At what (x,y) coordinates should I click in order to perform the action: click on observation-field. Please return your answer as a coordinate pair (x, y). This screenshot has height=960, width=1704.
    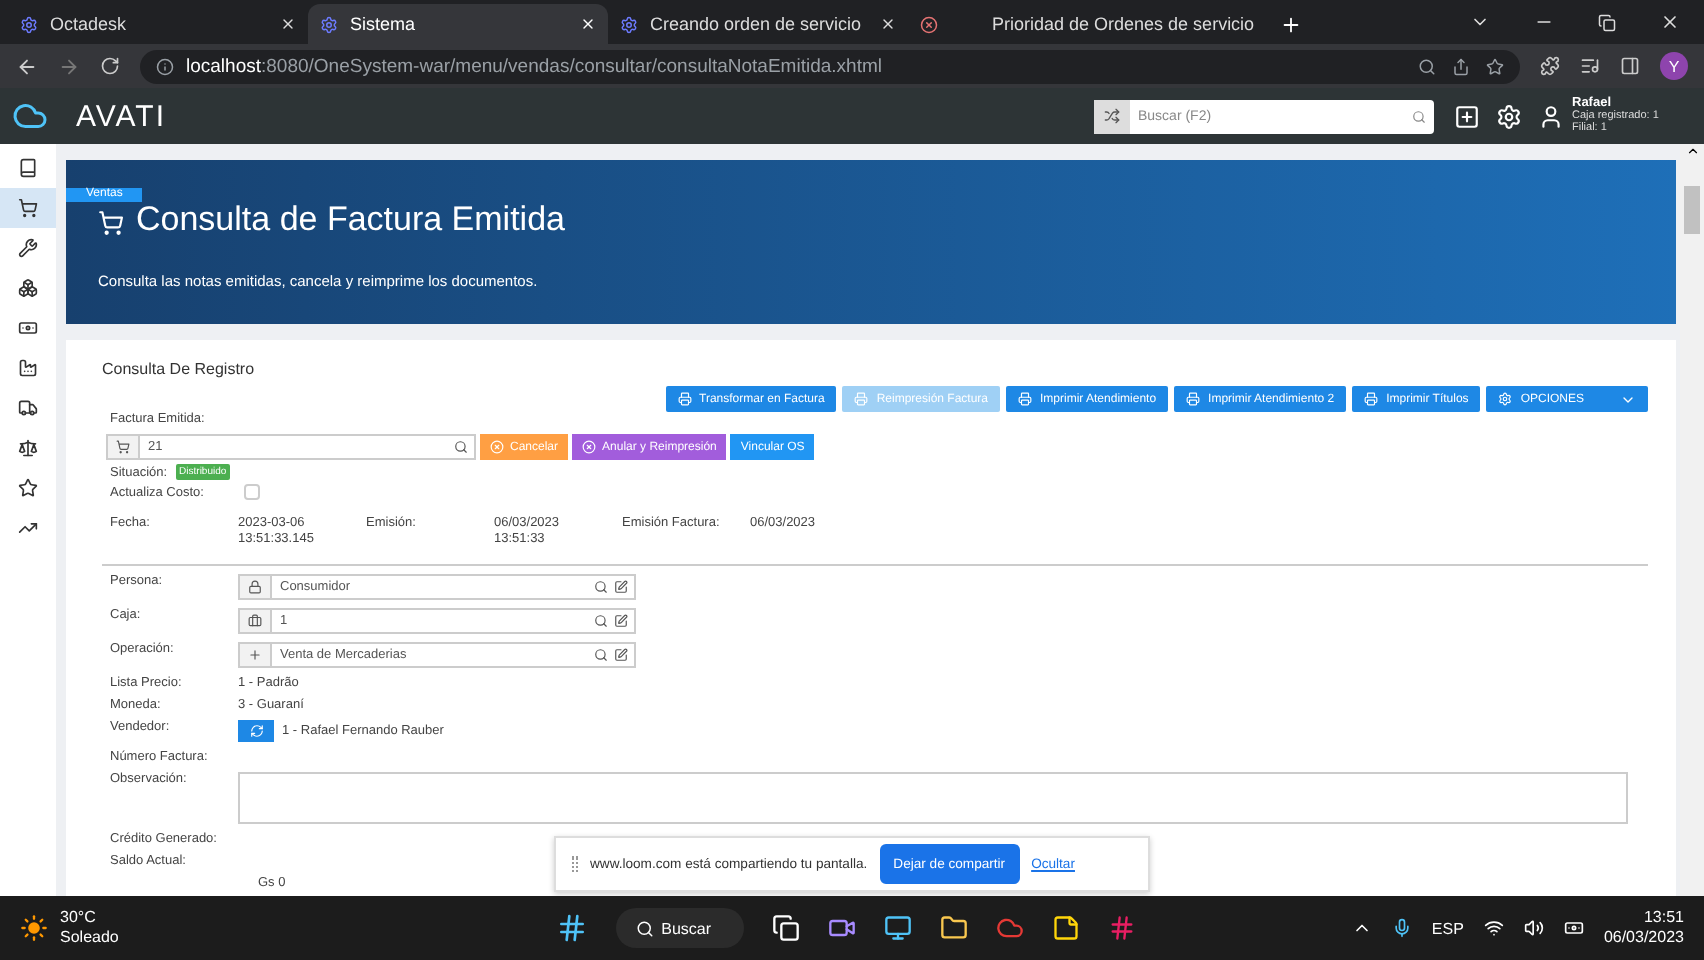
    Looking at the image, I should click on (933, 798).